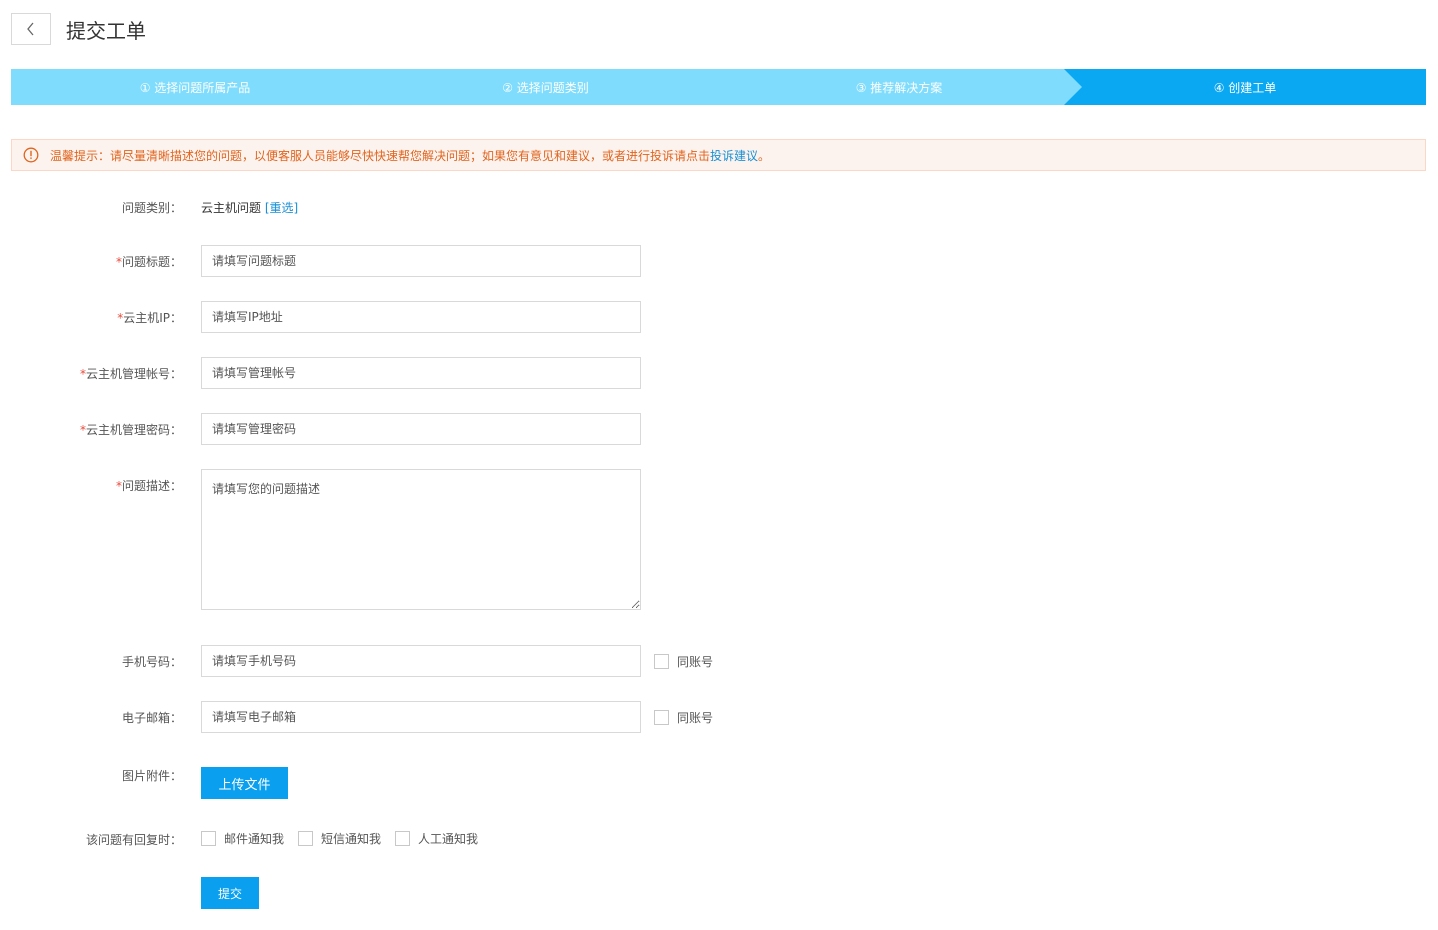  Describe the element at coordinates (151, 718) in the screenshot. I see `email-label: 电子邮箱：` at that location.